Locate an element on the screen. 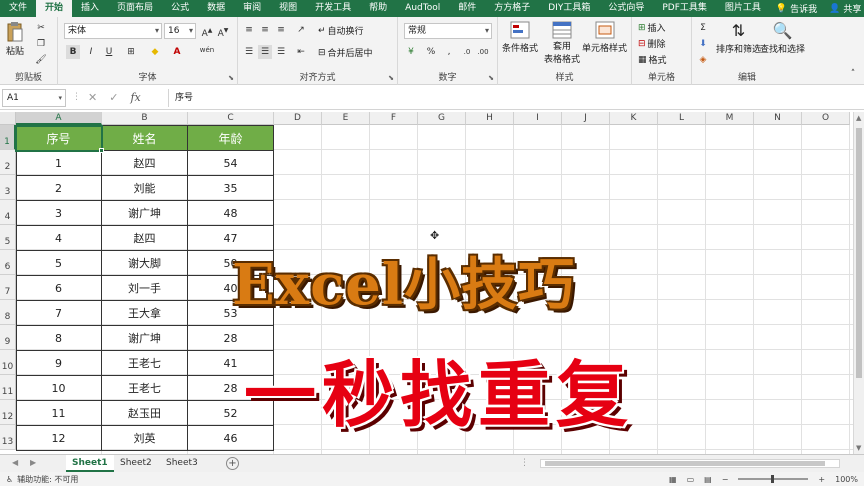  column-header-c: C is located at coordinates (231, 118).